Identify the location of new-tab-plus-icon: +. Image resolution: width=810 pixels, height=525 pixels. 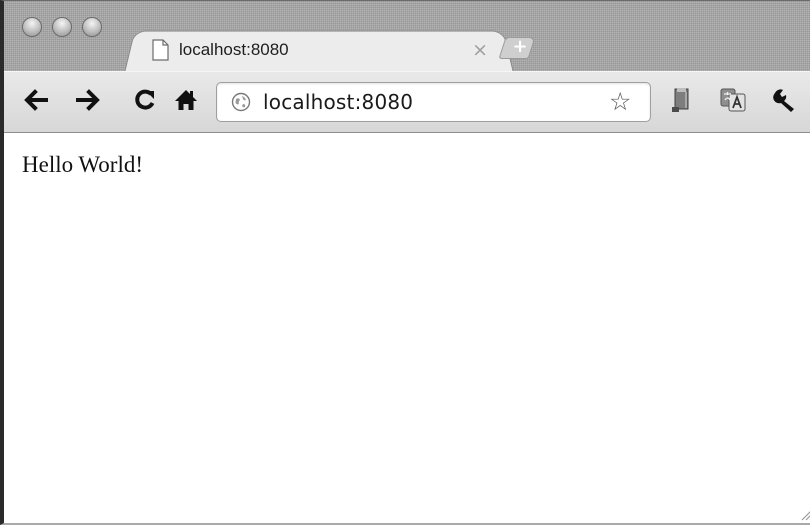
(520, 46).